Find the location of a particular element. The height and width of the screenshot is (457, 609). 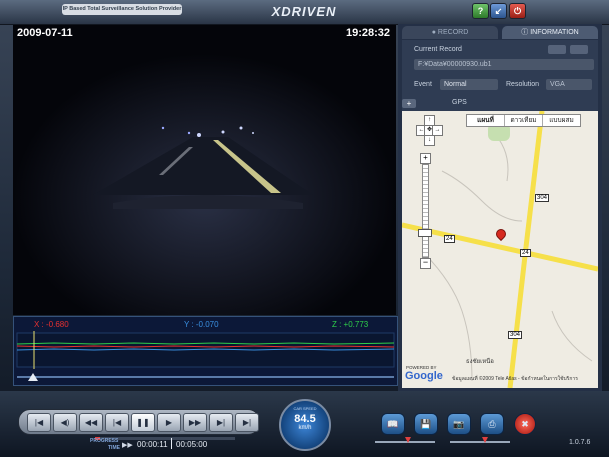

skip-end-button: ▶| is located at coordinates (247, 422).